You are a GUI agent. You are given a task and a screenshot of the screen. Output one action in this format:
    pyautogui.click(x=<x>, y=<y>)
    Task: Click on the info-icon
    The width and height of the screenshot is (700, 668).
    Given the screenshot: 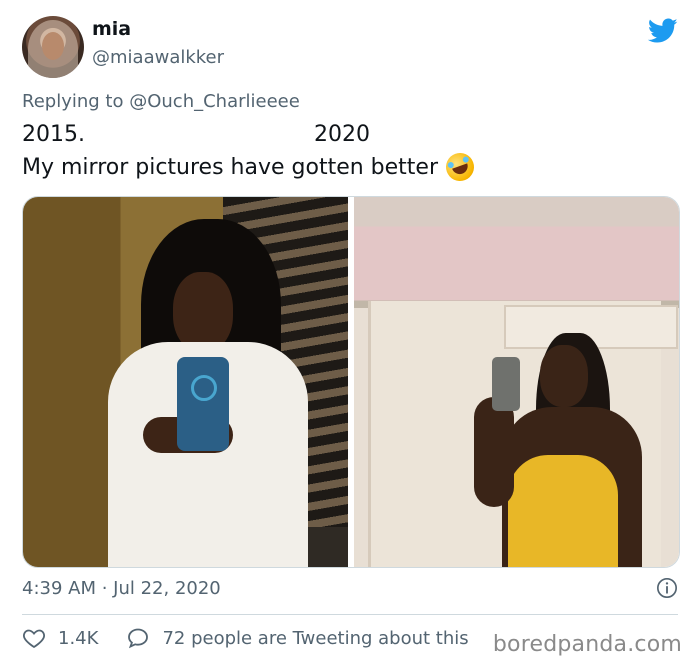 What is the action you would take?
    pyautogui.click(x=667, y=588)
    